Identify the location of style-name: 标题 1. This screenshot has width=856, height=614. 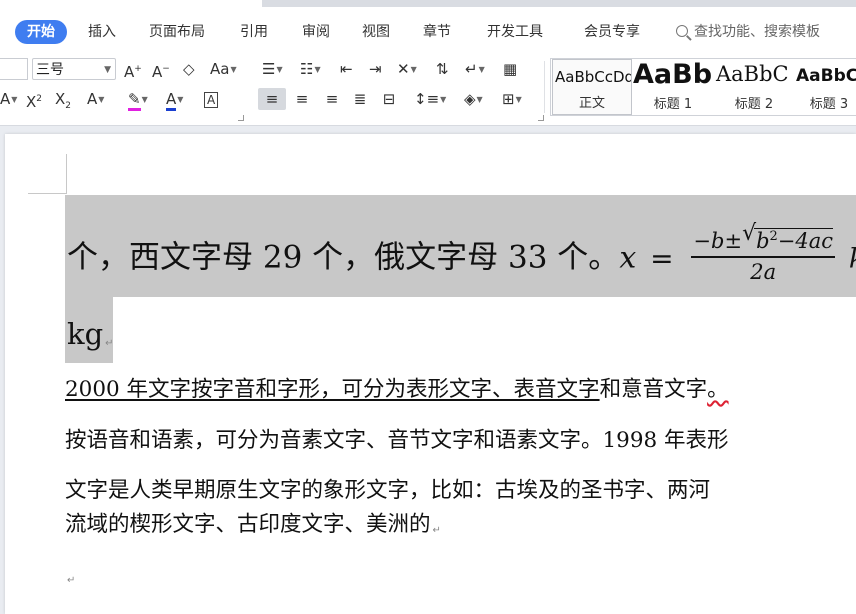
(673, 104).